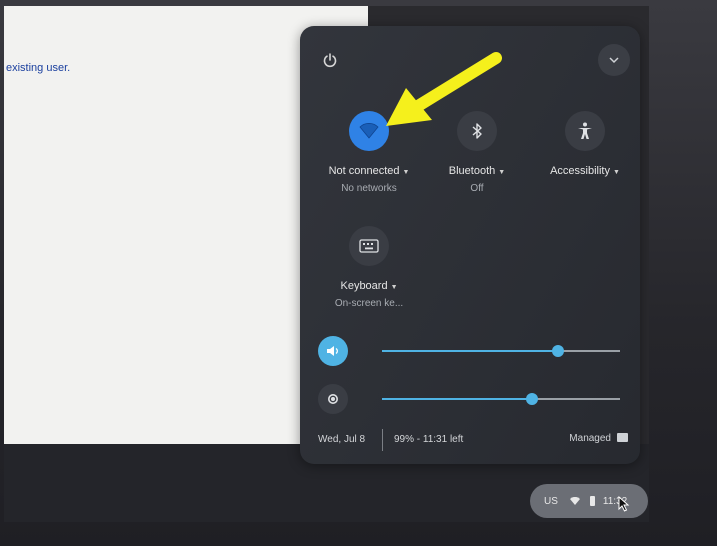  Describe the element at coordinates (531, 399) in the screenshot. I see `brightness-thumb` at that location.